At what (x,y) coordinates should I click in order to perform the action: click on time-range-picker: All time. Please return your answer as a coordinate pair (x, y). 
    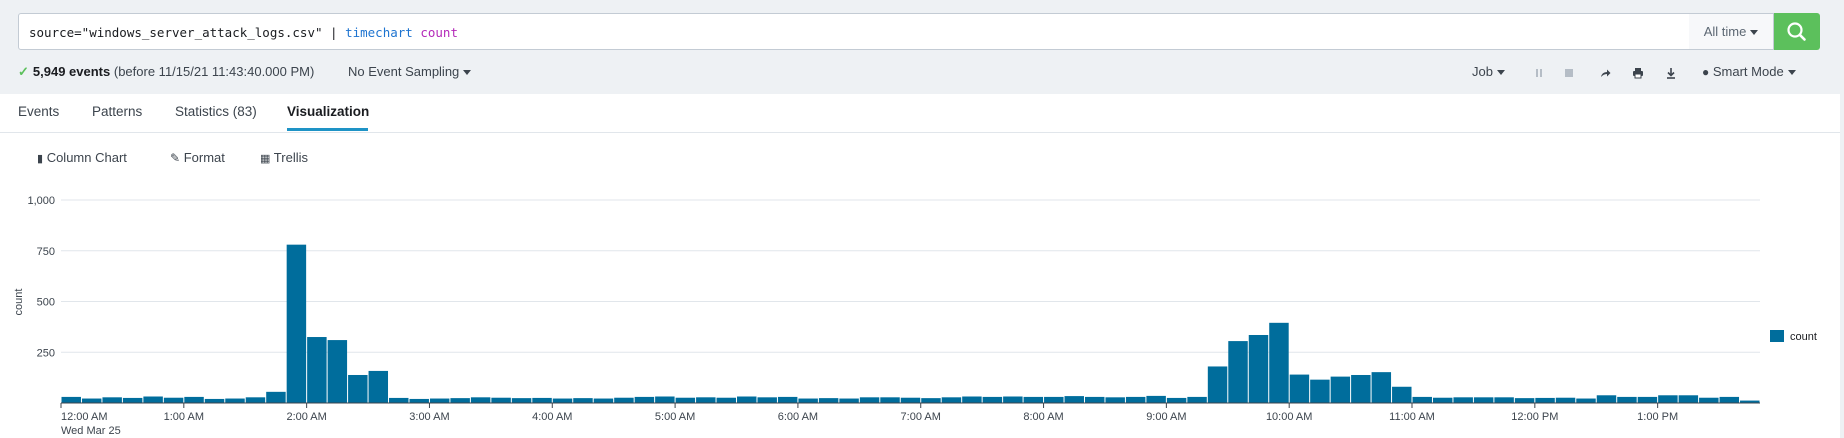
    Looking at the image, I should click on (1731, 31).